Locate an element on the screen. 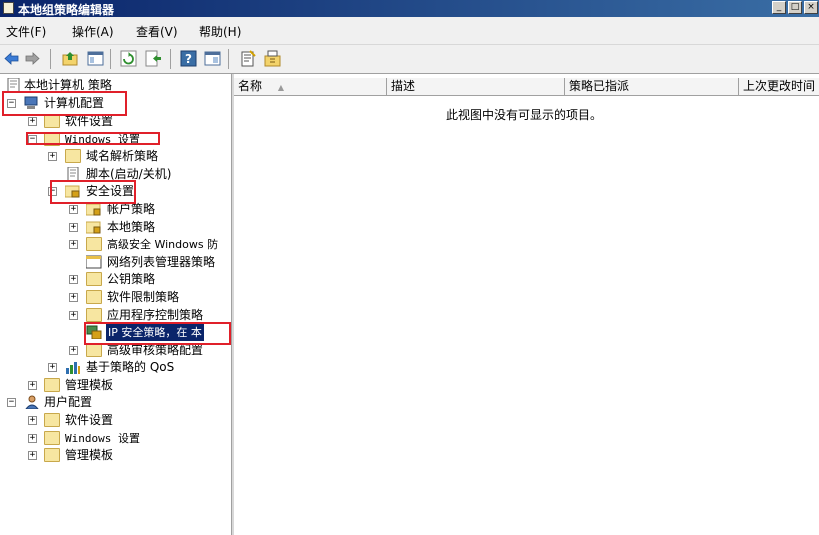 The image size is (819, 535). tree-item-user-software: + 软件设置 is located at coordinates (115, 420).